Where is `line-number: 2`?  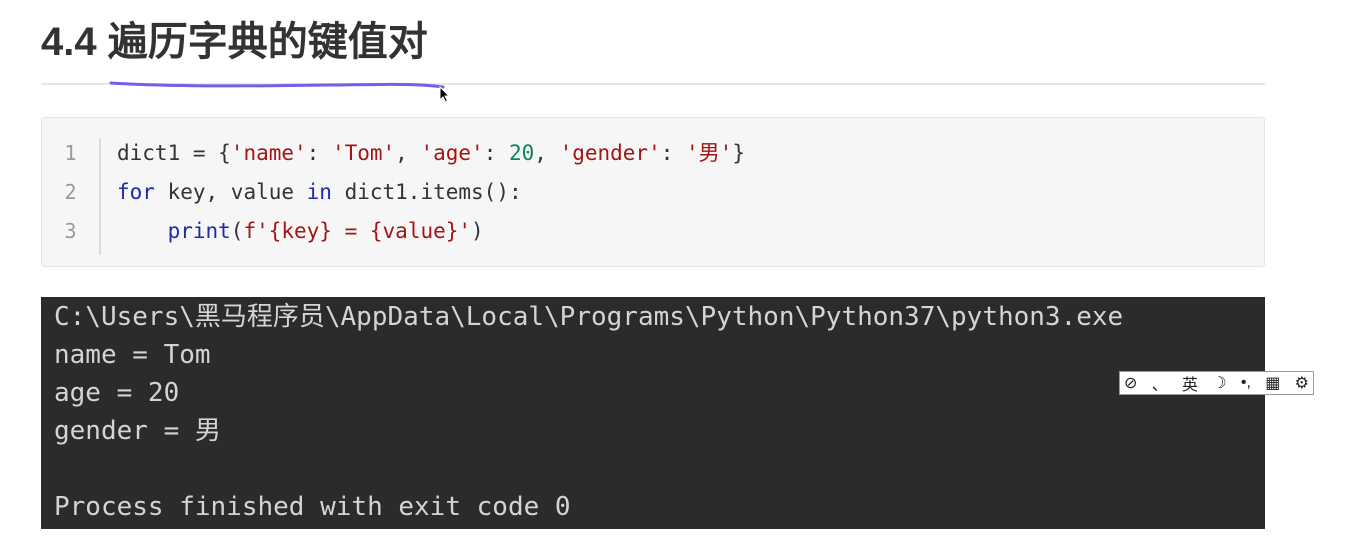 line-number: 2 is located at coordinates (70, 192).